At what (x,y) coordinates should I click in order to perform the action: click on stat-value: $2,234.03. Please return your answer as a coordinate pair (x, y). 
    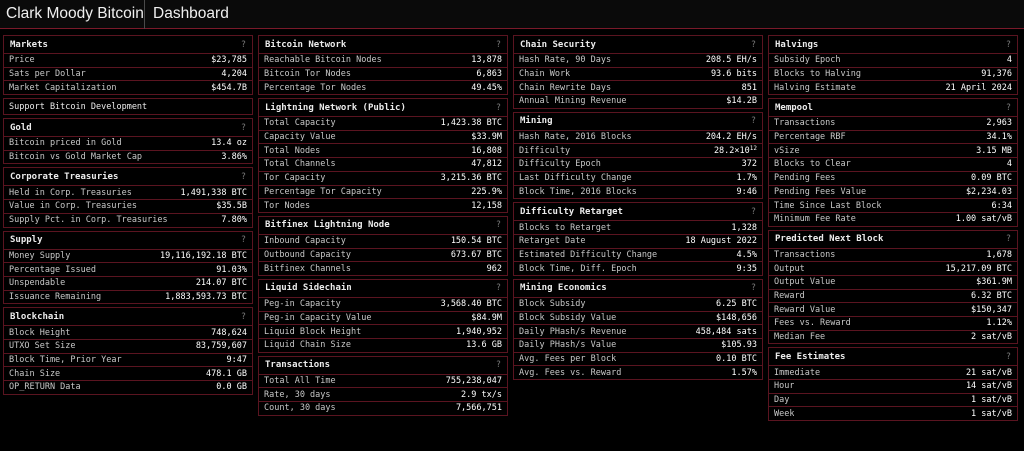
    Looking at the image, I should click on (989, 192).